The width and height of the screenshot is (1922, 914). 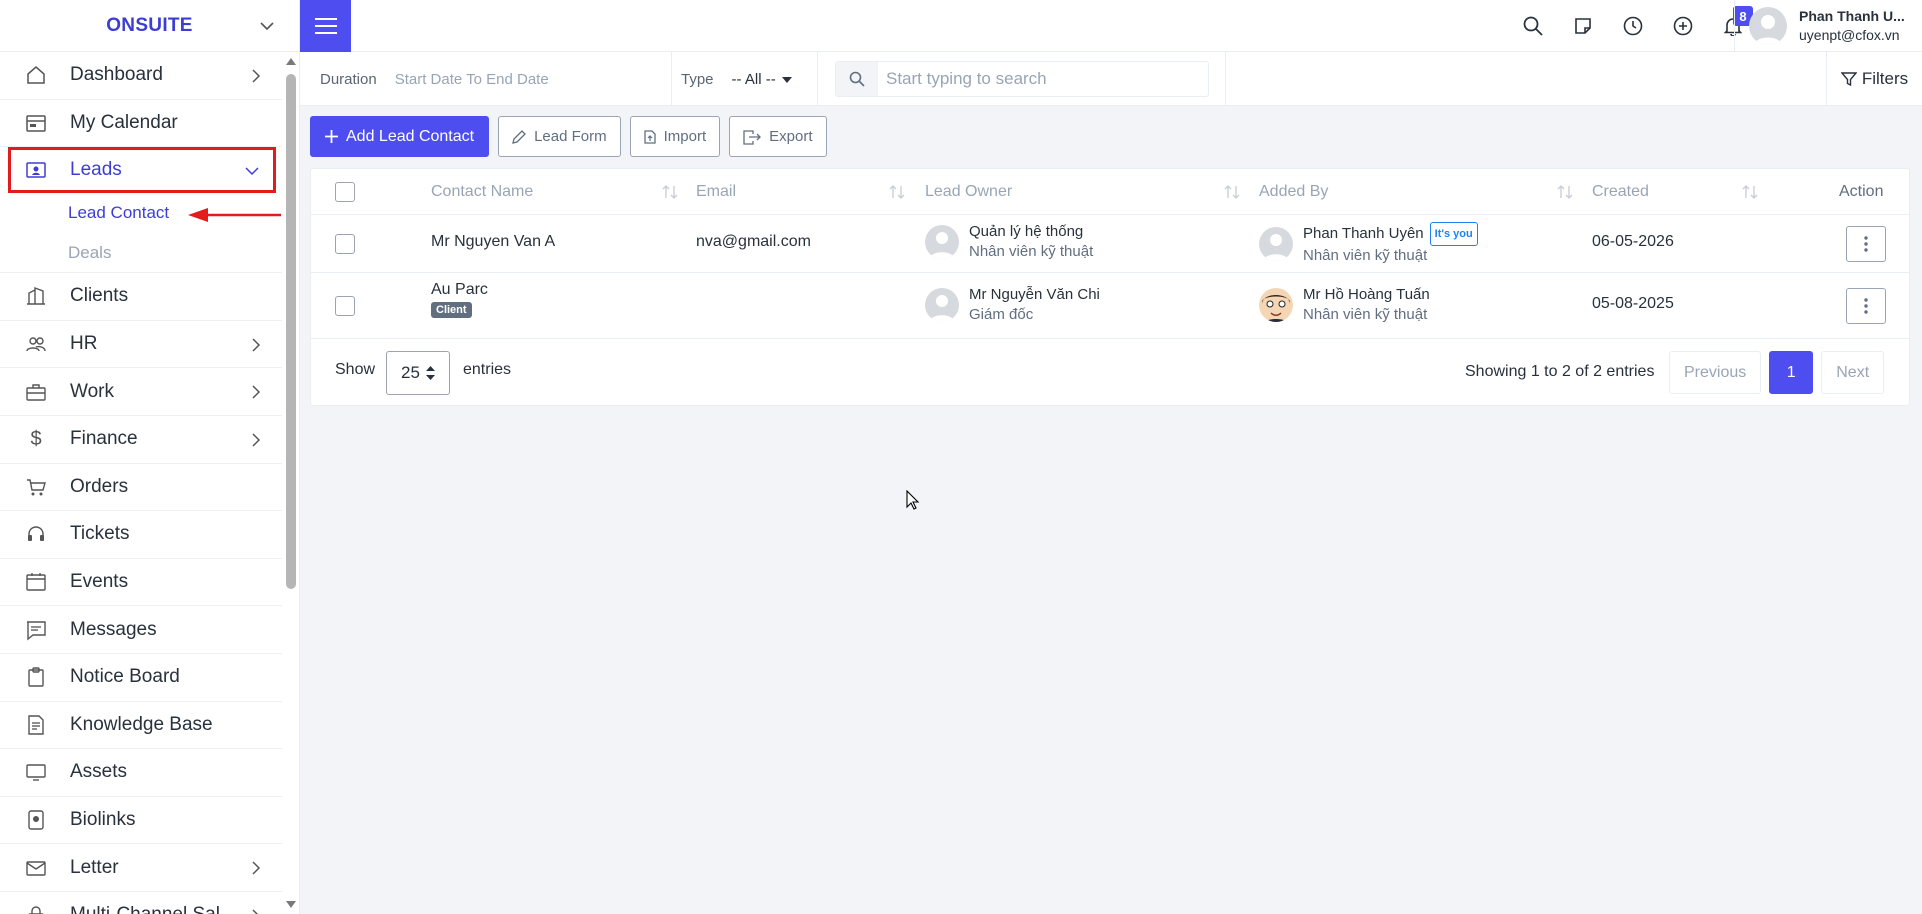 What do you see at coordinates (291, 331) in the screenshot?
I see `scroll-thumb` at bounding box center [291, 331].